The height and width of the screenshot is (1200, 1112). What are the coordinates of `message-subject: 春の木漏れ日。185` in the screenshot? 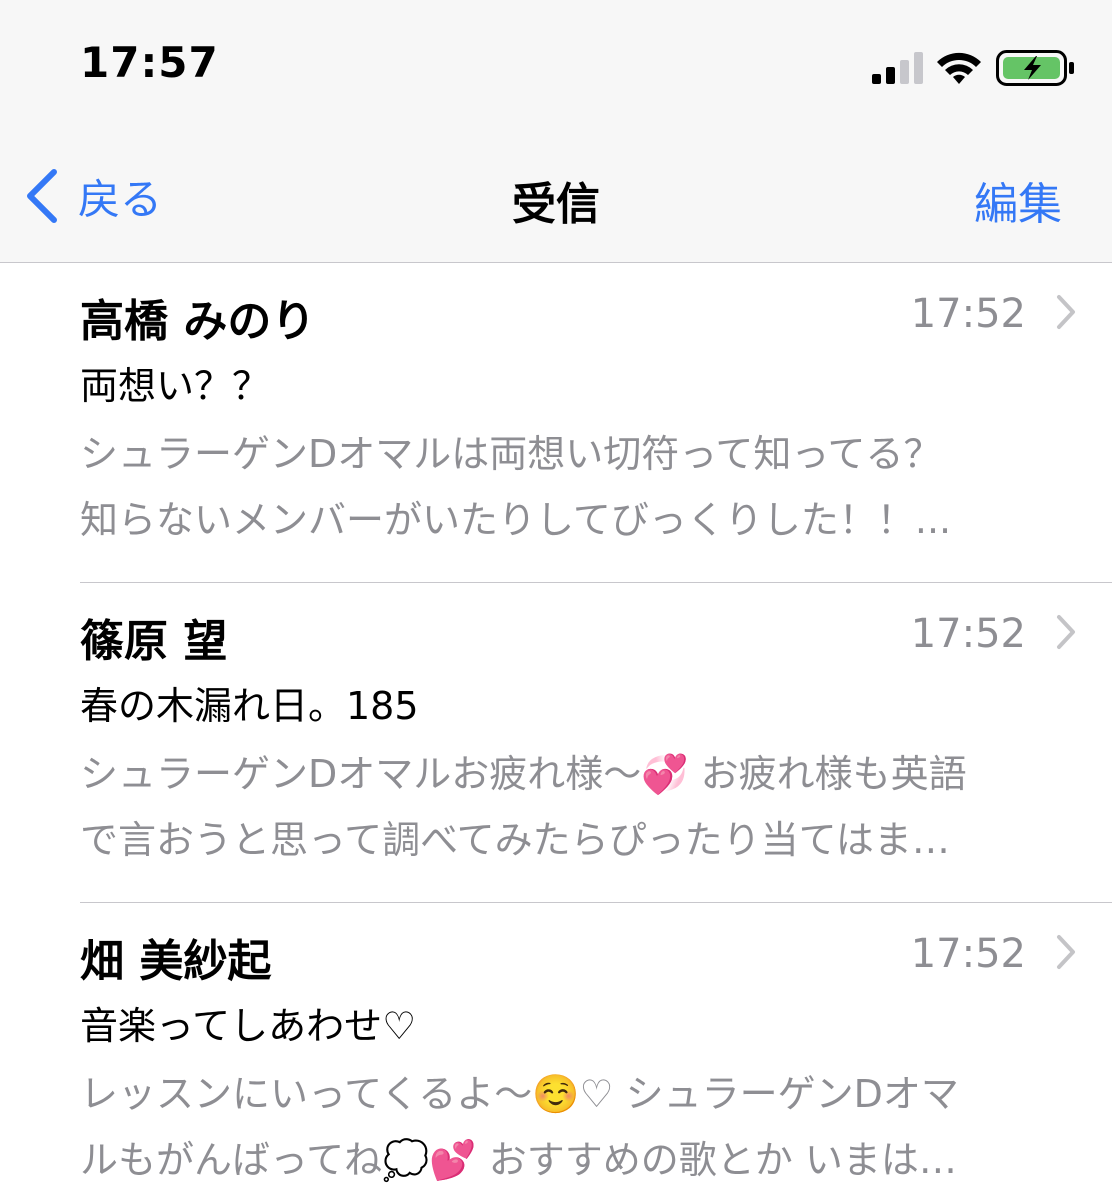 It's located at (249, 706).